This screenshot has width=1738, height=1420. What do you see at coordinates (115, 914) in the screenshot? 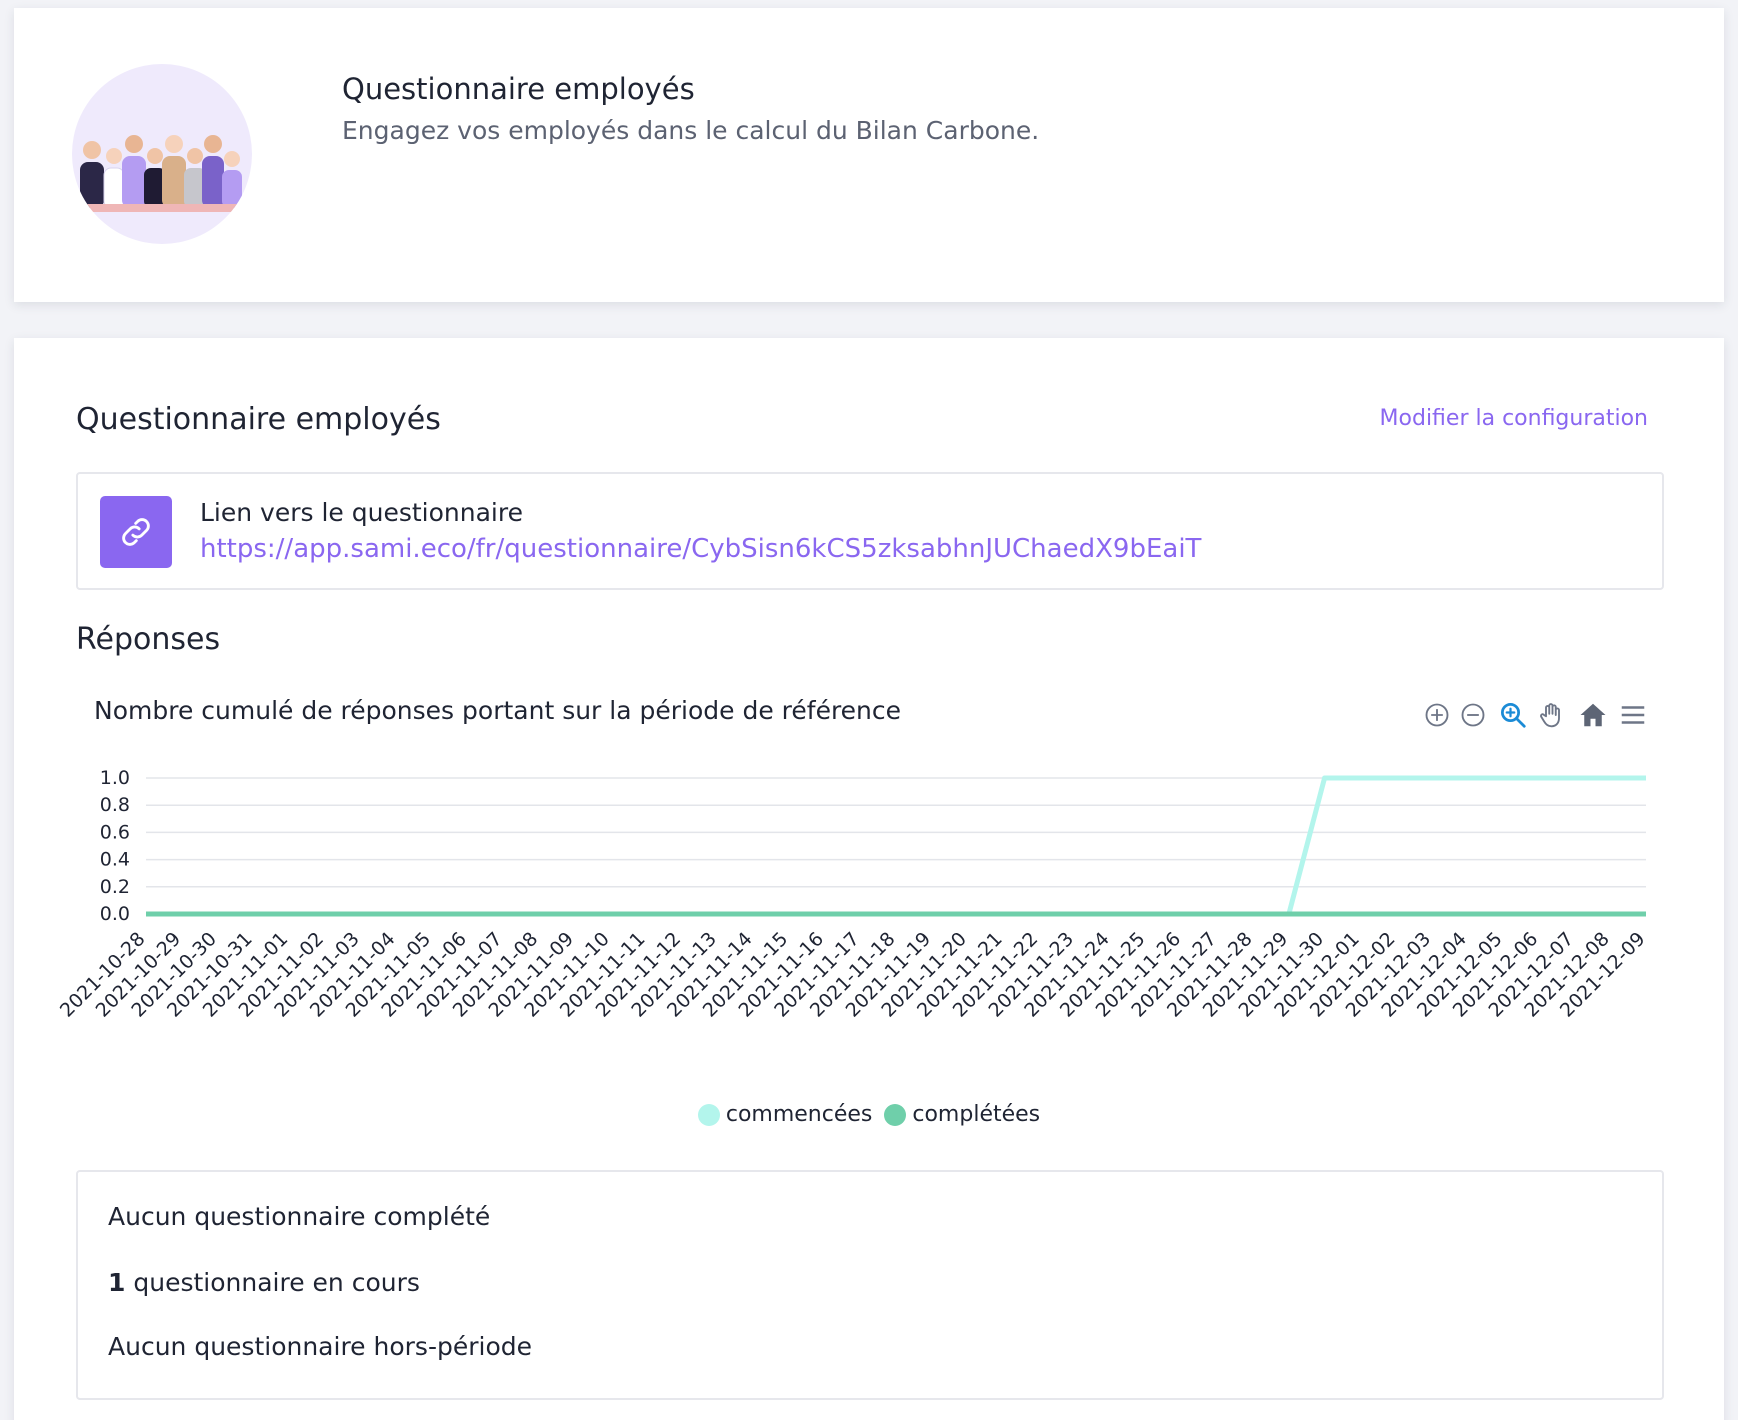
I see `y-tick-label: 0.0` at bounding box center [115, 914].